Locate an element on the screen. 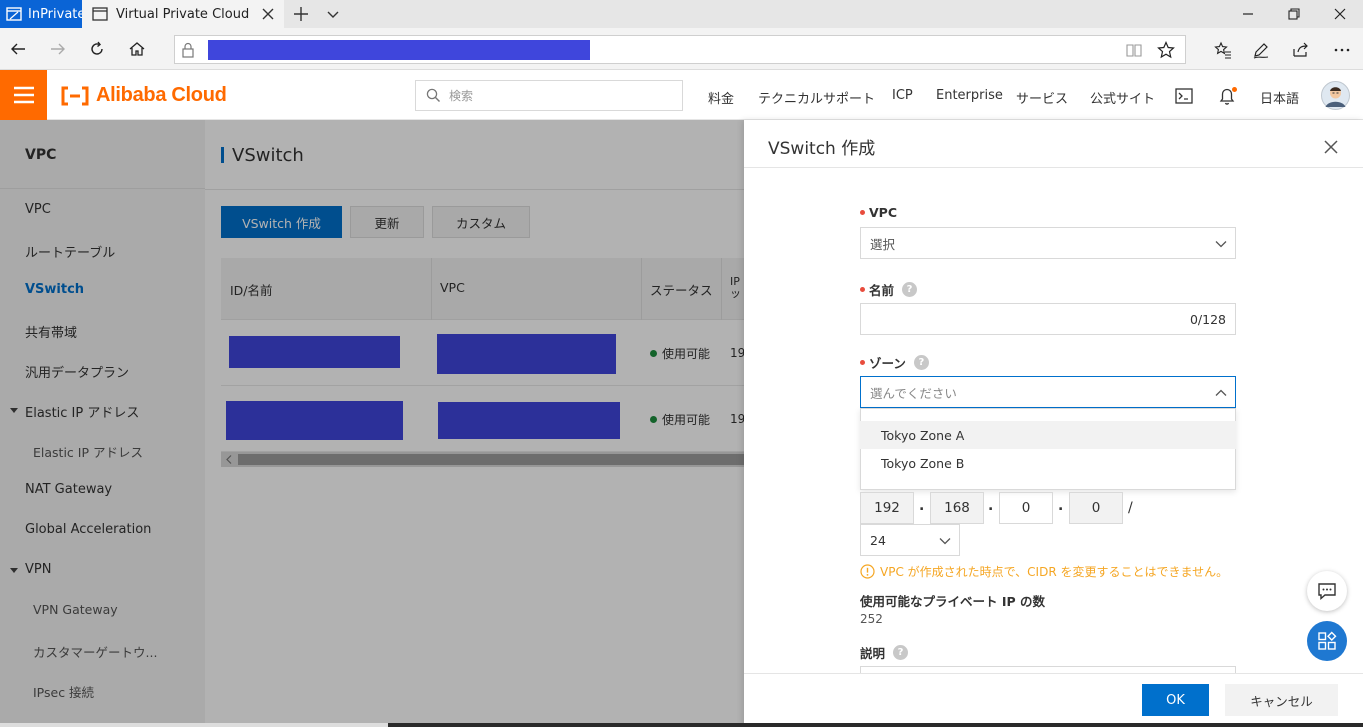 The height and width of the screenshot is (727, 1363). panel-divider is located at coordinates (1053, 167).